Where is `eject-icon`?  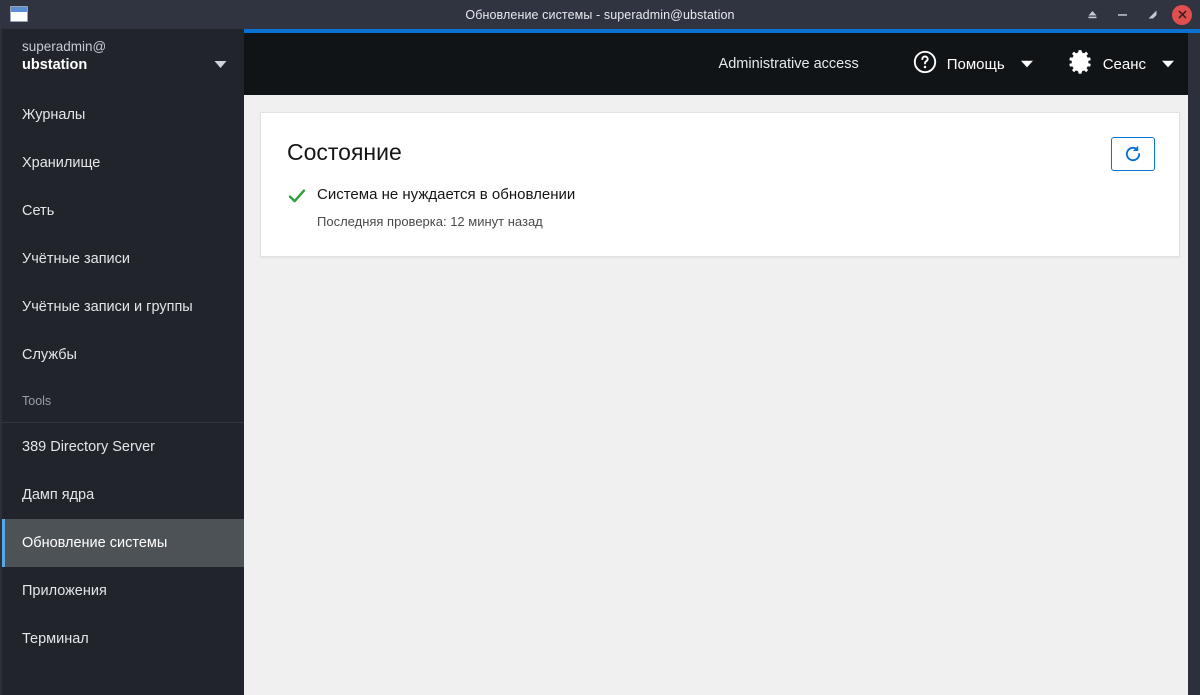 eject-icon is located at coordinates (1092, 15).